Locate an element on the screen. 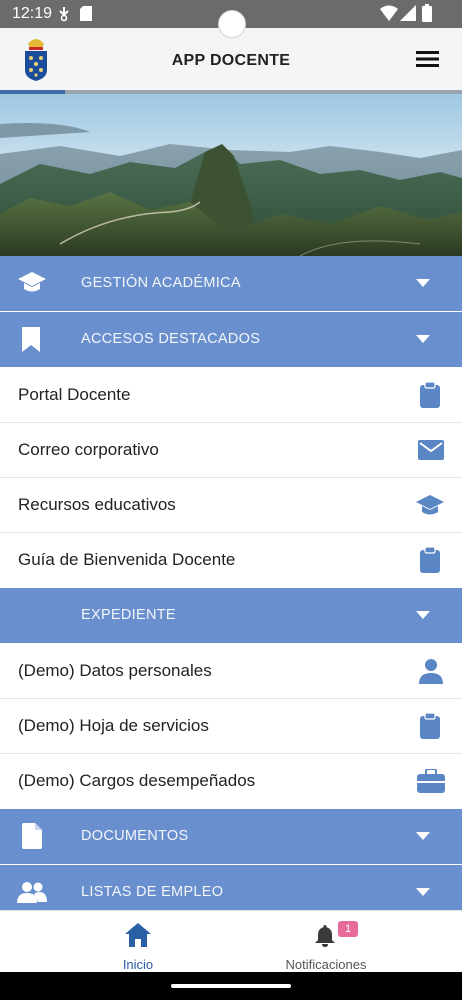  envelope-icon is located at coordinates (431, 452).